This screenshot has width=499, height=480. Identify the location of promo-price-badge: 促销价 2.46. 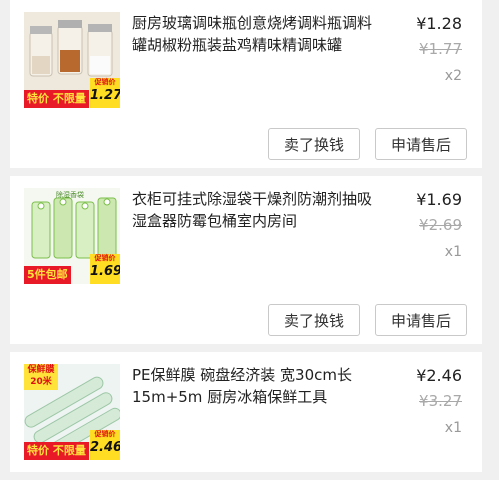
(105, 445).